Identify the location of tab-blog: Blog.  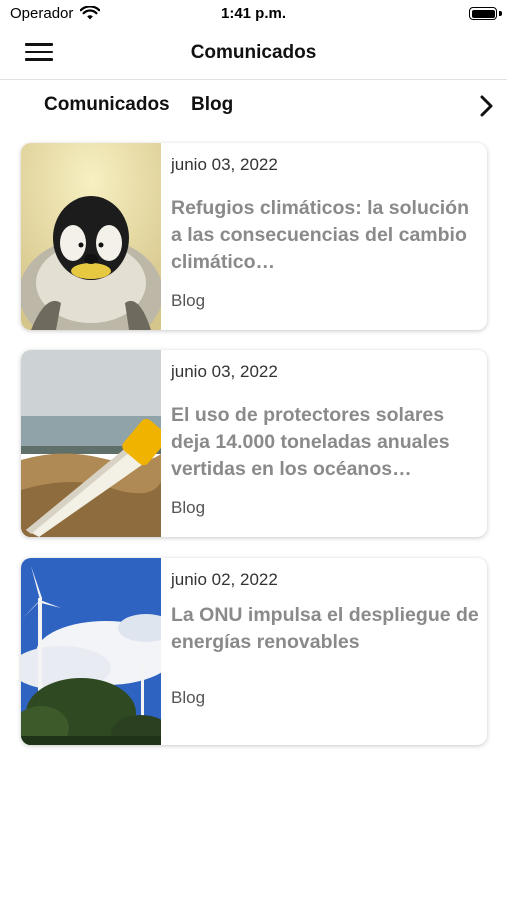
(212, 105).